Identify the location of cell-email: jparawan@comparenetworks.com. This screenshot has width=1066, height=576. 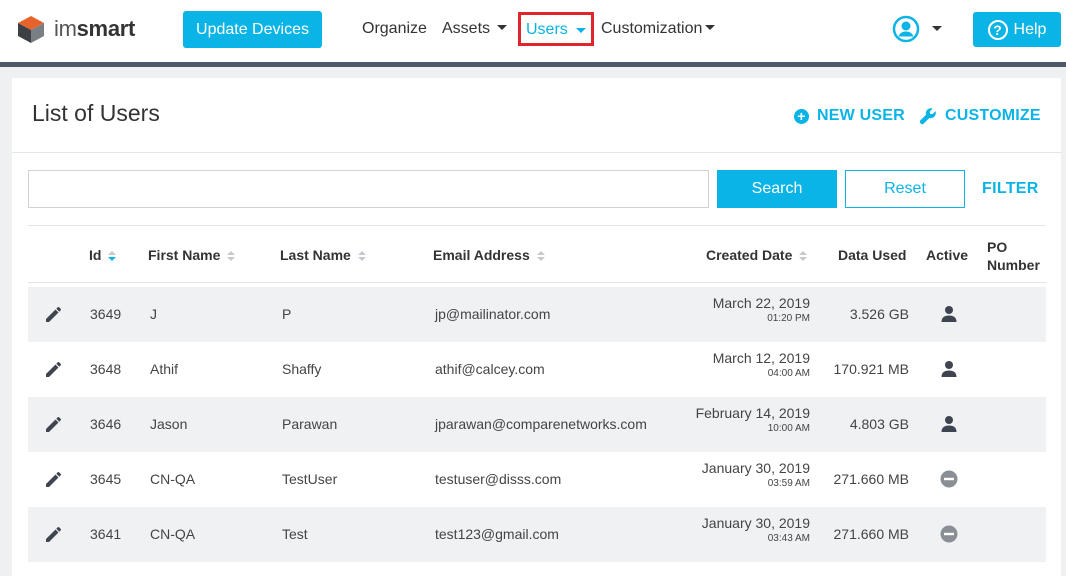
(541, 424).